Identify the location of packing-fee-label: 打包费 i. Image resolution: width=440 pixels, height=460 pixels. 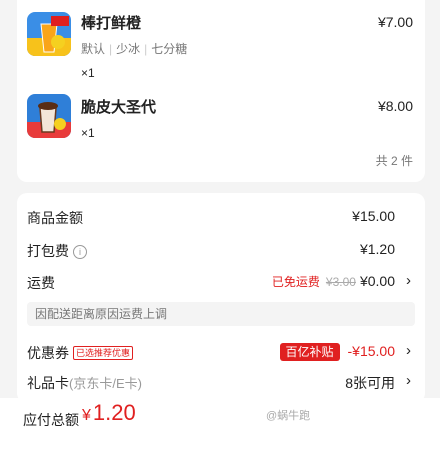
(57, 251).